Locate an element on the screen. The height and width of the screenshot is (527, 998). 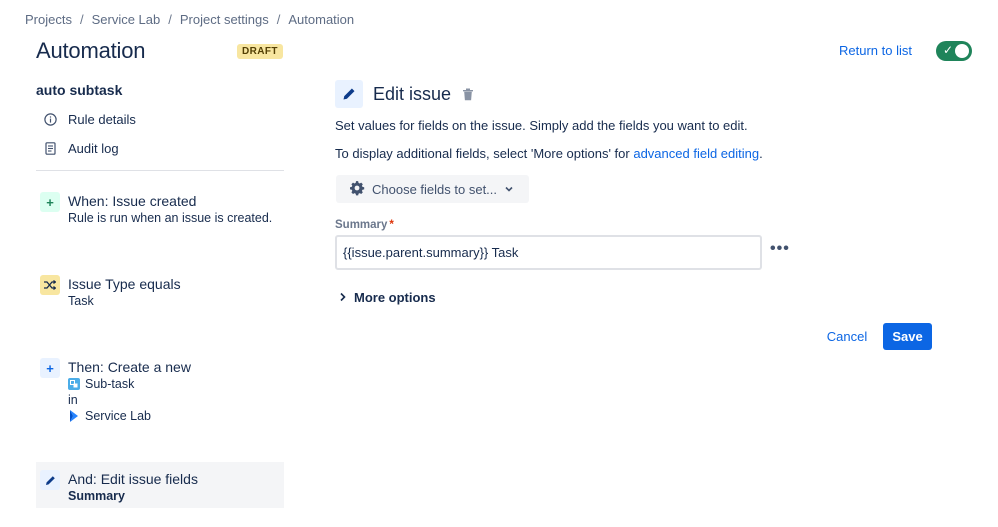
rule-details-label: Rule details is located at coordinates (102, 119).